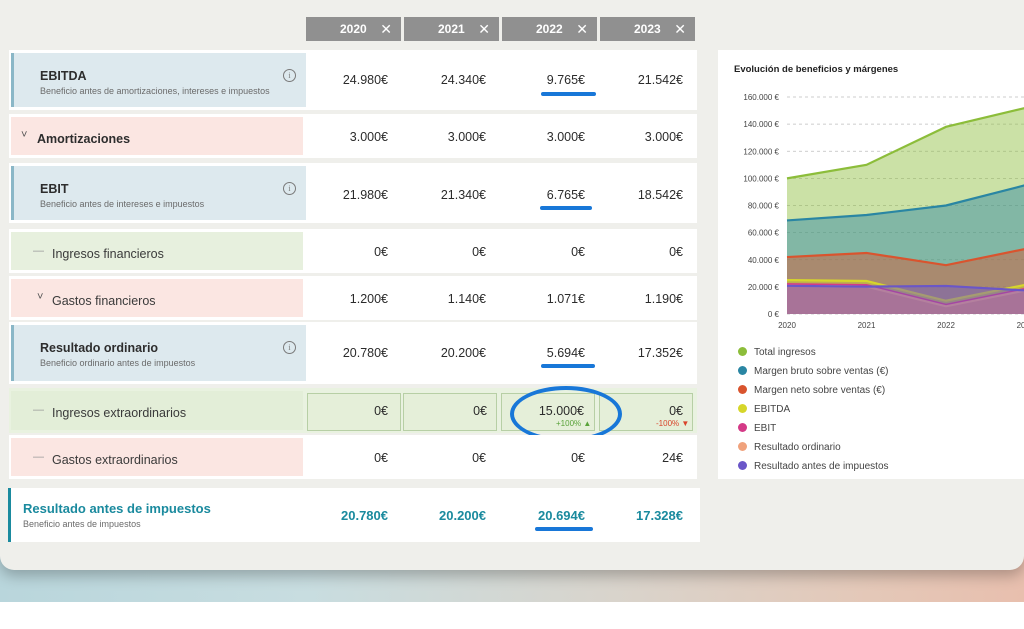 The width and height of the screenshot is (1024, 629). Describe the element at coordinates (905, 299) in the screenshot. I see `area-resultado-antes-de-impuestos` at that location.